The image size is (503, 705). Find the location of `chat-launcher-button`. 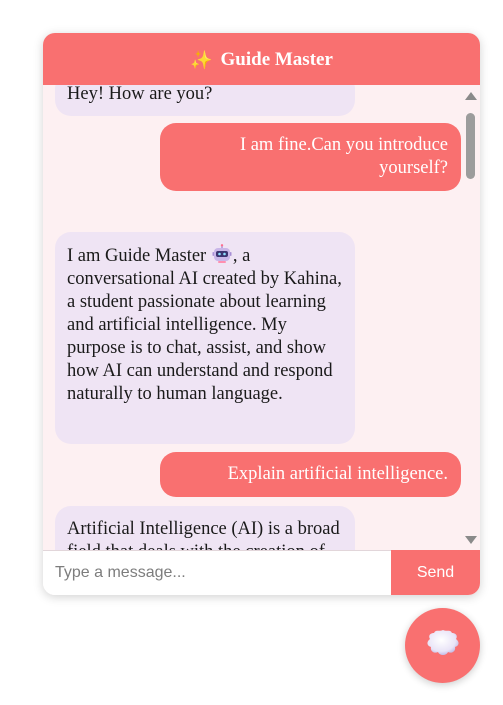

chat-launcher-button is located at coordinates (442, 645).